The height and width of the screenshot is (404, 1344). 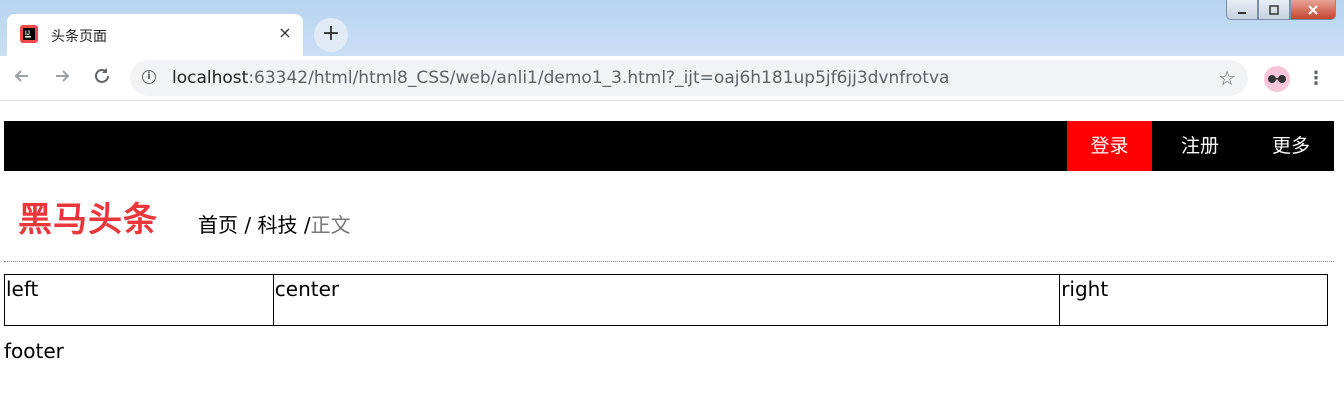 I want to click on forward-arrow-icon, so click(x=63, y=76).